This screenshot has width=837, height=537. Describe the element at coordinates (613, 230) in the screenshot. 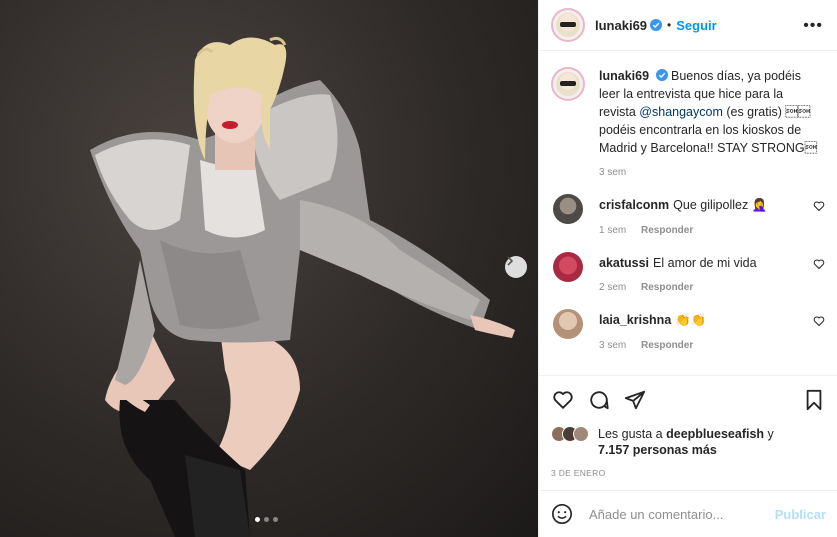

I see `comment-time: 1 sem` at that location.